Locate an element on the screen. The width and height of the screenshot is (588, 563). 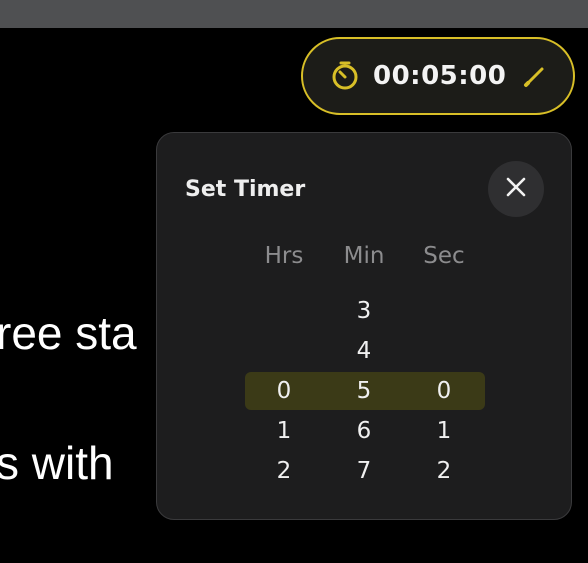
top-bar is located at coordinates (294, 14).